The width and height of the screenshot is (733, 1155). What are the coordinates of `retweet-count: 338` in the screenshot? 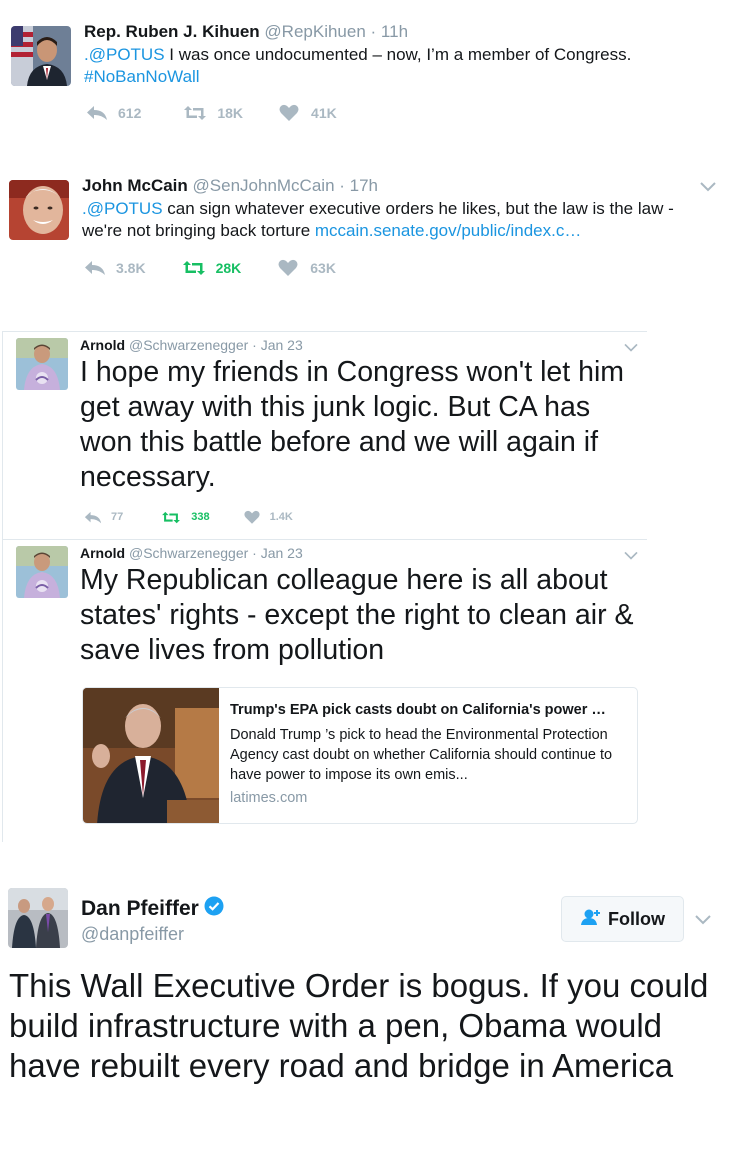 It's located at (200, 517).